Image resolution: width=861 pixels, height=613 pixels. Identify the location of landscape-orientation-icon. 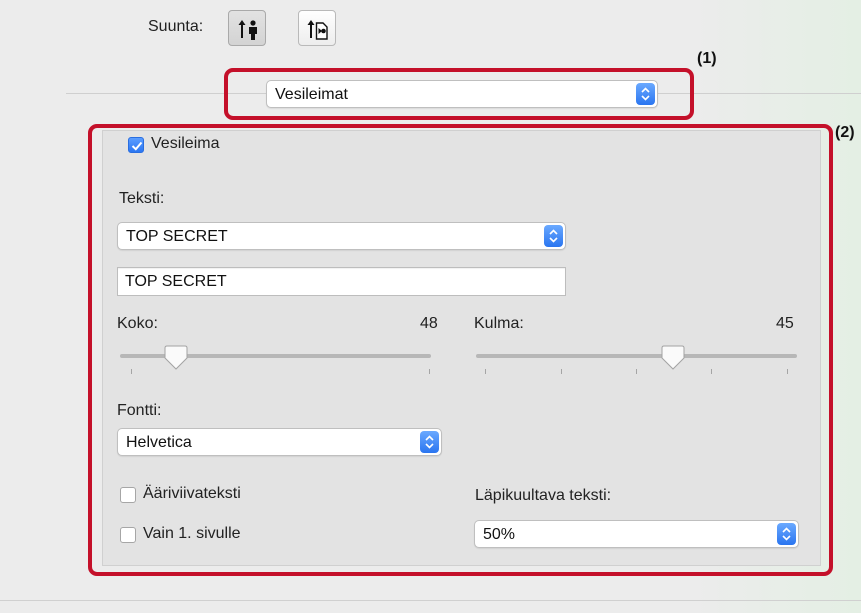
(317, 30).